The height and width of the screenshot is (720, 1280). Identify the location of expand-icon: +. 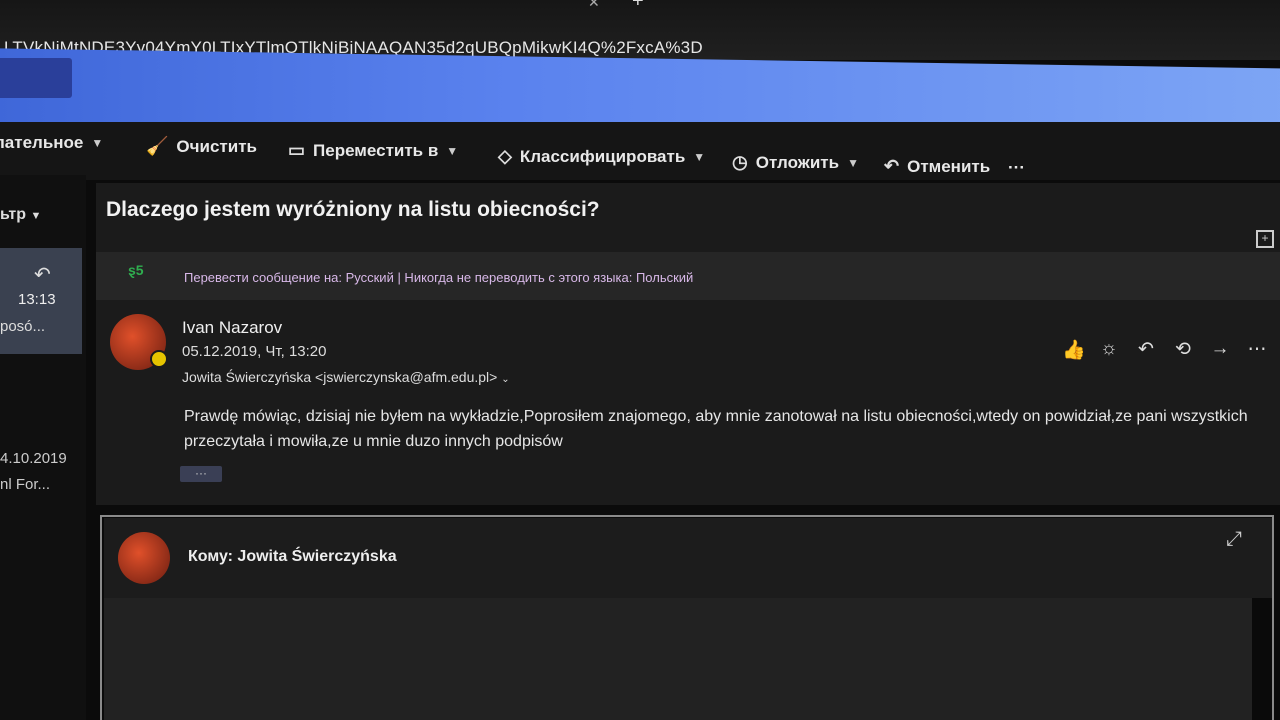
(1265, 239).